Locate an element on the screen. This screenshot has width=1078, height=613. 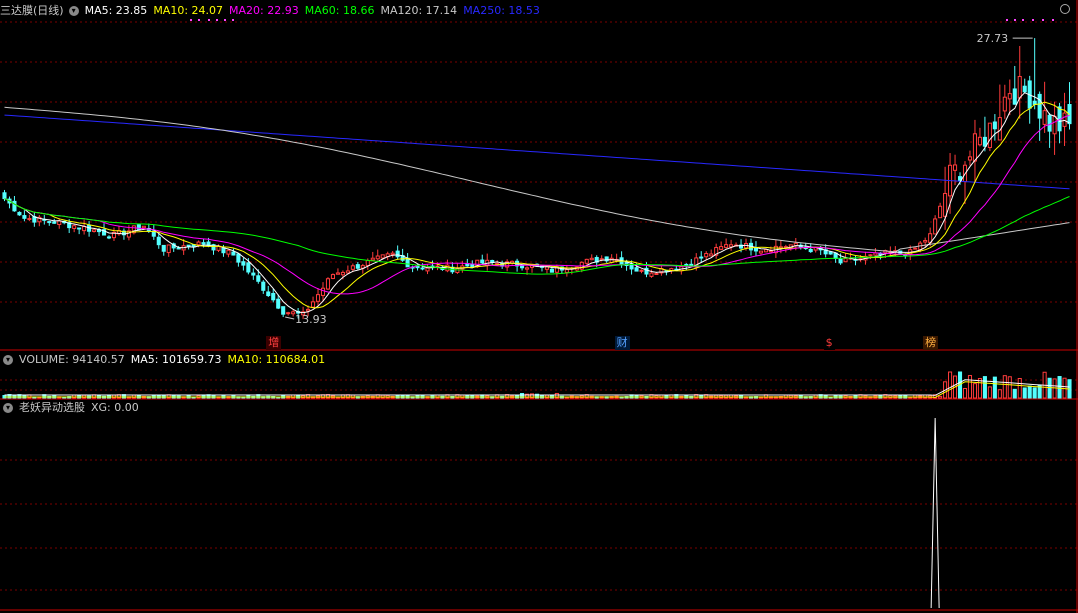
volume-ma5-legend: MA5: 101659.73 is located at coordinates (176, 359).